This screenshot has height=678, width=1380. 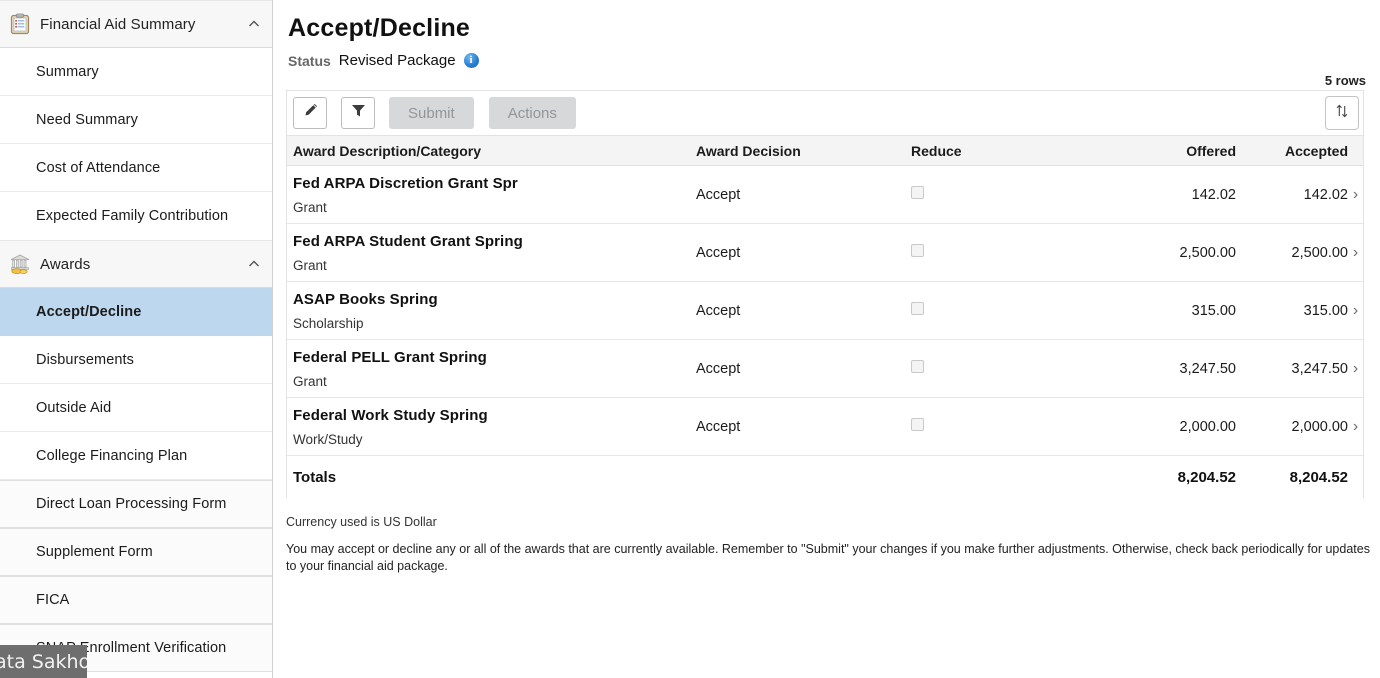 I want to click on edit-button, so click(x=310, y=113).